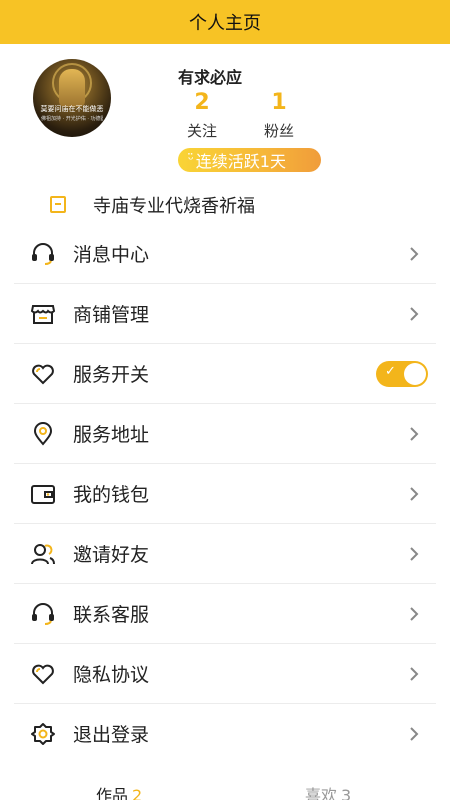  I want to click on menu-item-label: 邀请好友, so click(111, 555).